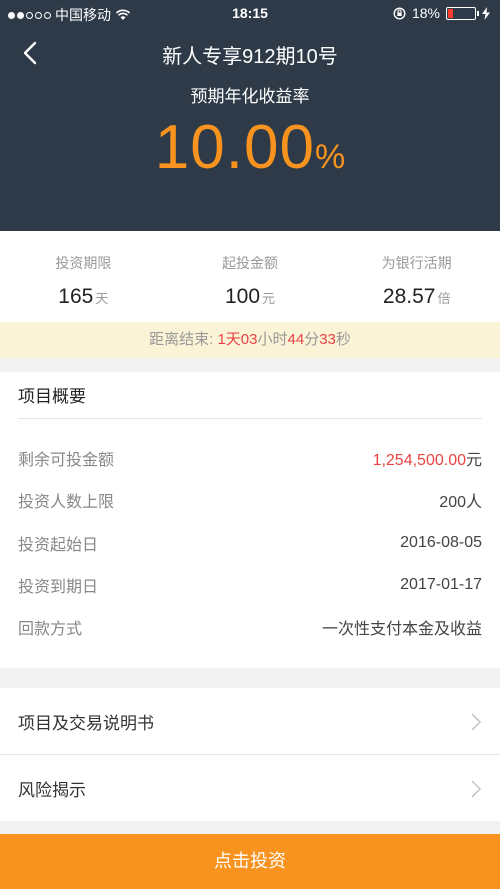  Describe the element at coordinates (296, 339) in the screenshot. I see `countdown-minutes: 44` at that location.